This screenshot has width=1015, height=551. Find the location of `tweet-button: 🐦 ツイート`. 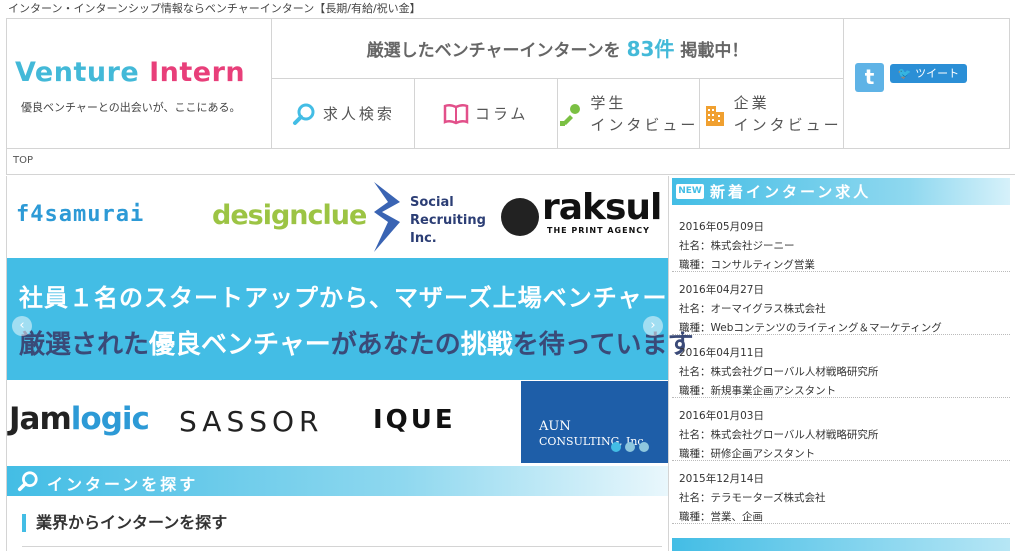

tweet-button: 🐦 ツイート is located at coordinates (928, 73).